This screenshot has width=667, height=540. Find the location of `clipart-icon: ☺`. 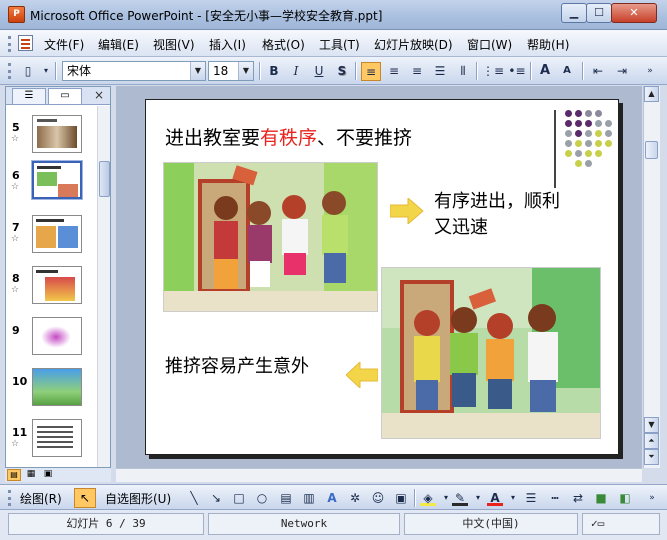

clipart-icon: ☺ is located at coordinates (378, 498).